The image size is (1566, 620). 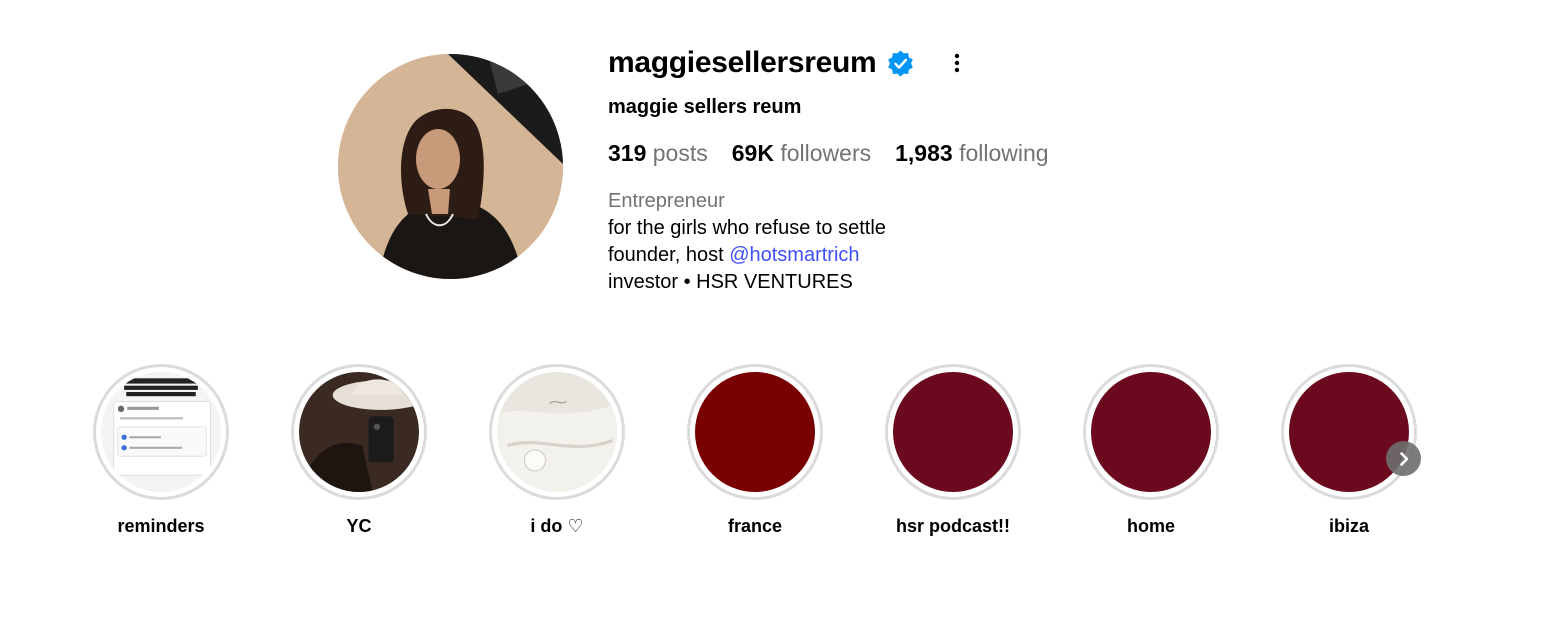 I want to click on highlight-france: france, so click(x=755, y=450).